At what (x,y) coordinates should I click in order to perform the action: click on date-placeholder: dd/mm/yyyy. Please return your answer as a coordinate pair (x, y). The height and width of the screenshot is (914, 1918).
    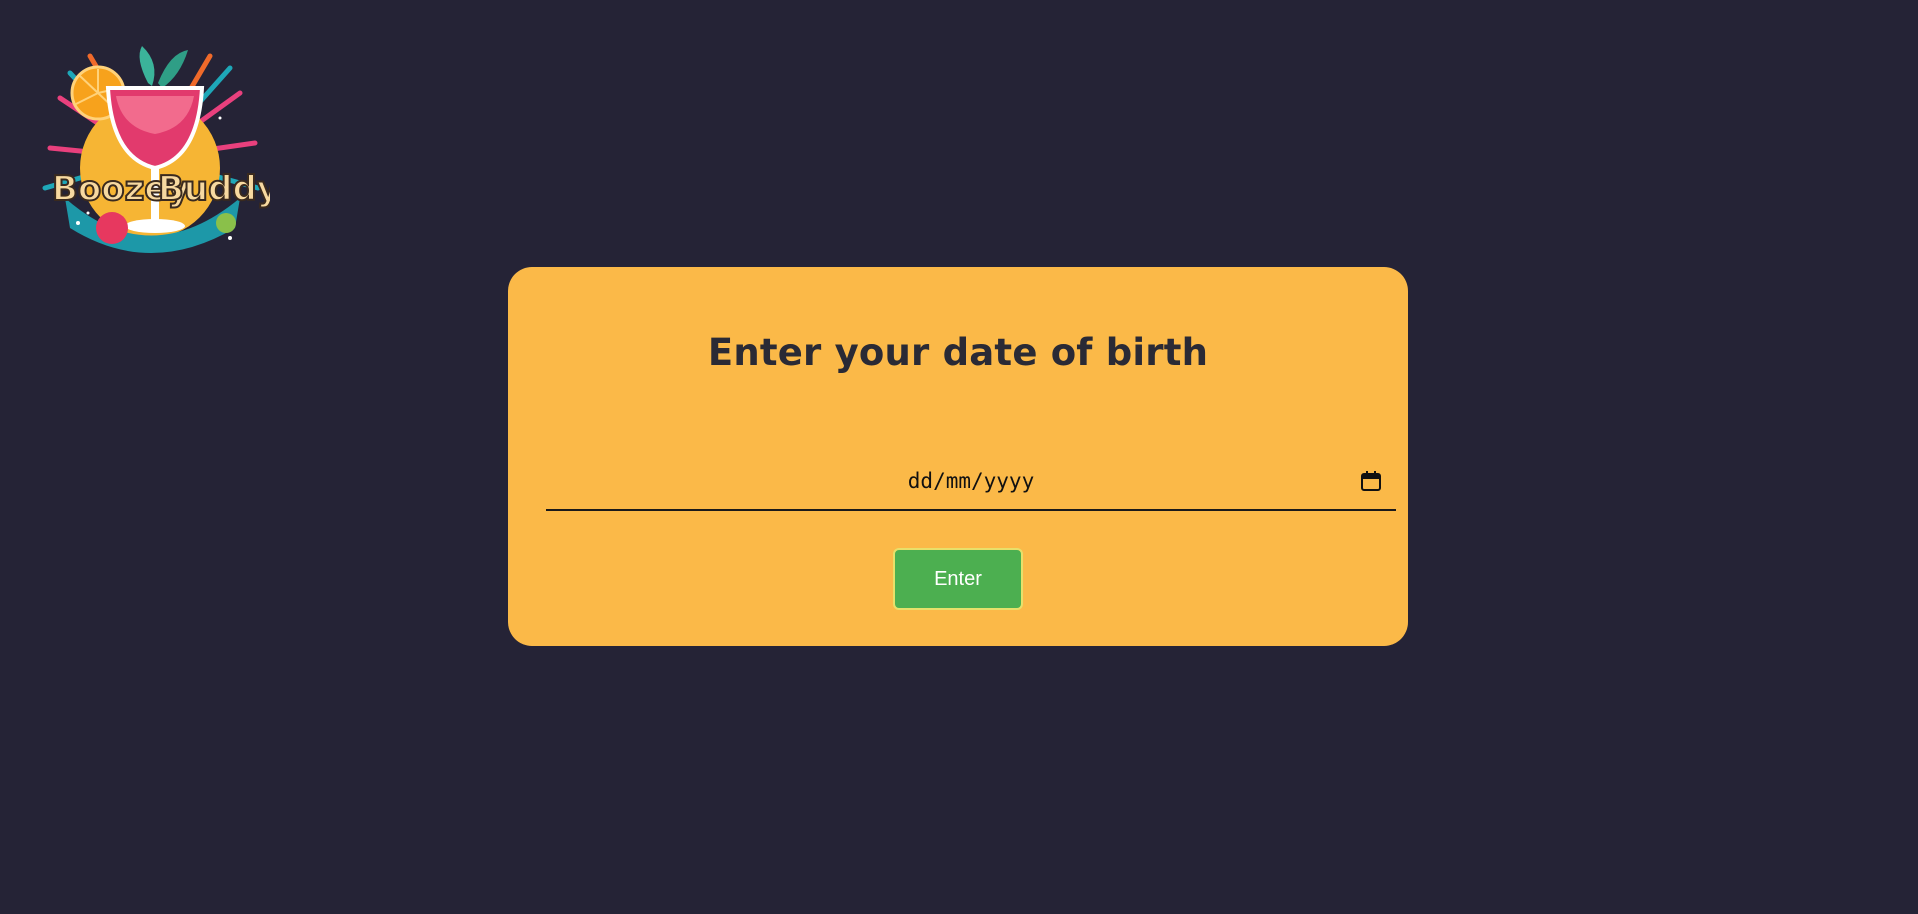
    Looking at the image, I should click on (971, 481).